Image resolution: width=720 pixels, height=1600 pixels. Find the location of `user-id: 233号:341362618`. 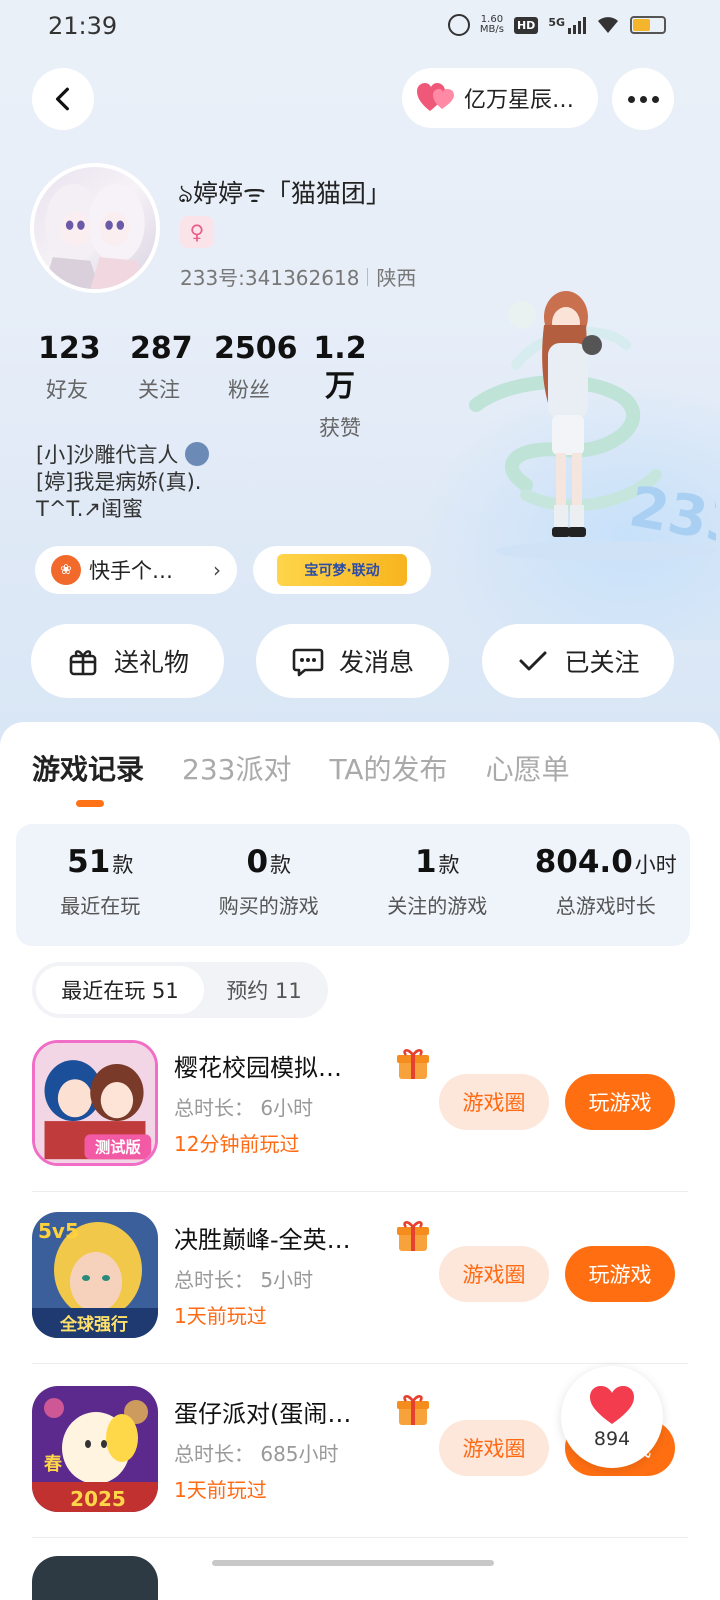

user-id: 233号:341362618 is located at coordinates (270, 278).